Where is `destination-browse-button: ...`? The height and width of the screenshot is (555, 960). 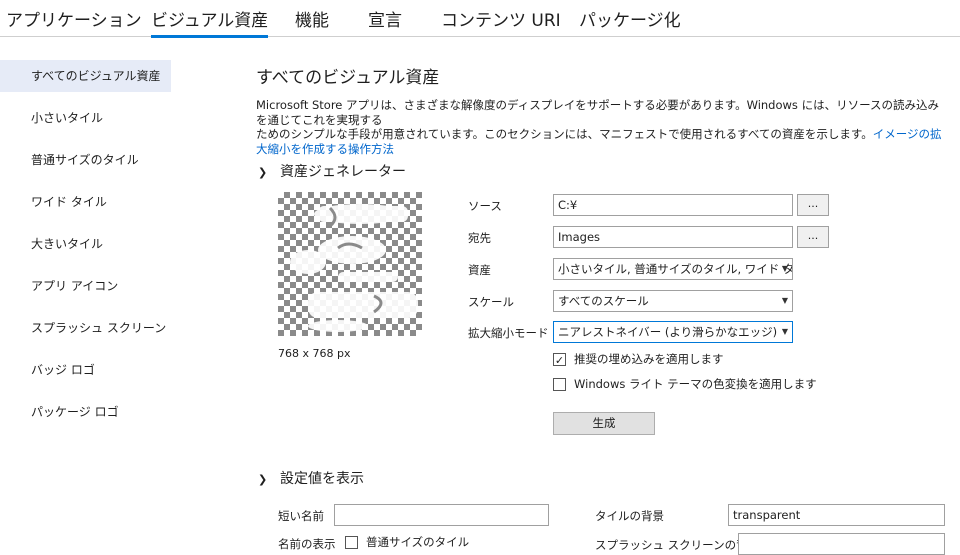
destination-browse-button: ... is located at coordinates (813, 237).